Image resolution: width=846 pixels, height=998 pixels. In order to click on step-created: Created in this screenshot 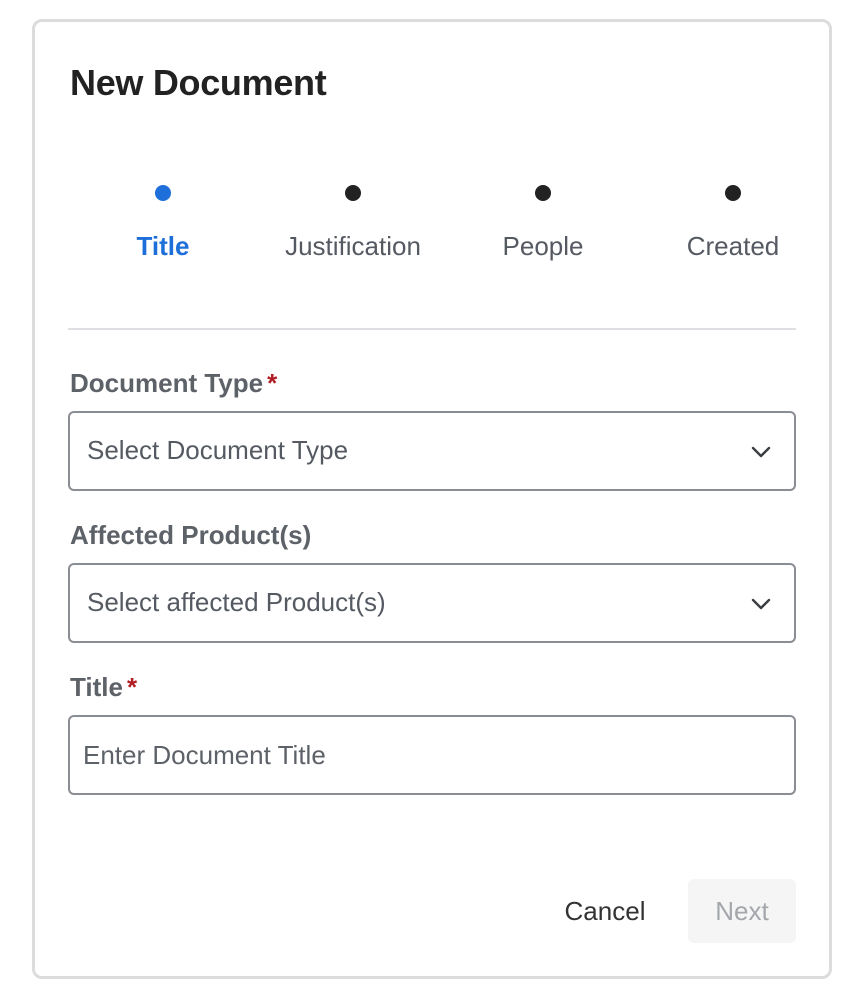, I will do `click(733, 221)`.